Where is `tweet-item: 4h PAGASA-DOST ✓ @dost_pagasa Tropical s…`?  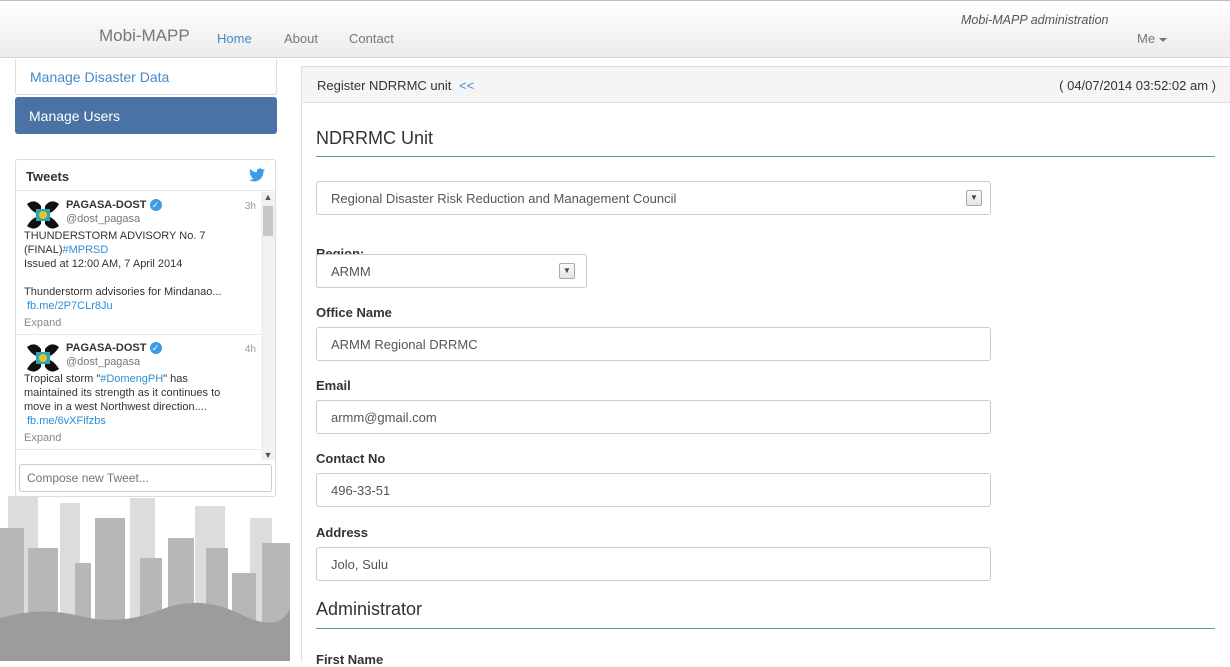
tweet-item: 4h PAGASA-DOST ✓ @dost_pagasa Tropical s… is located at coordinates (139, 392).